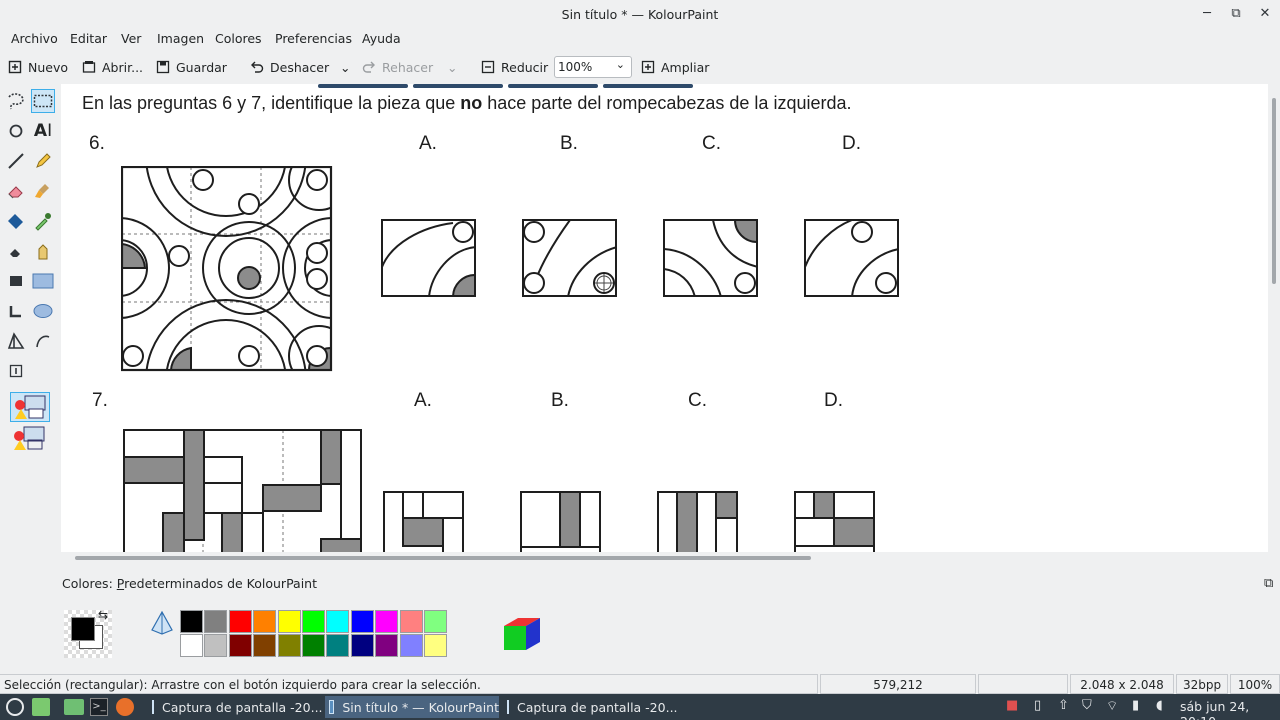 The image size is (1280, 720). I want to click on save-button: Guardar, so click(191, 67).